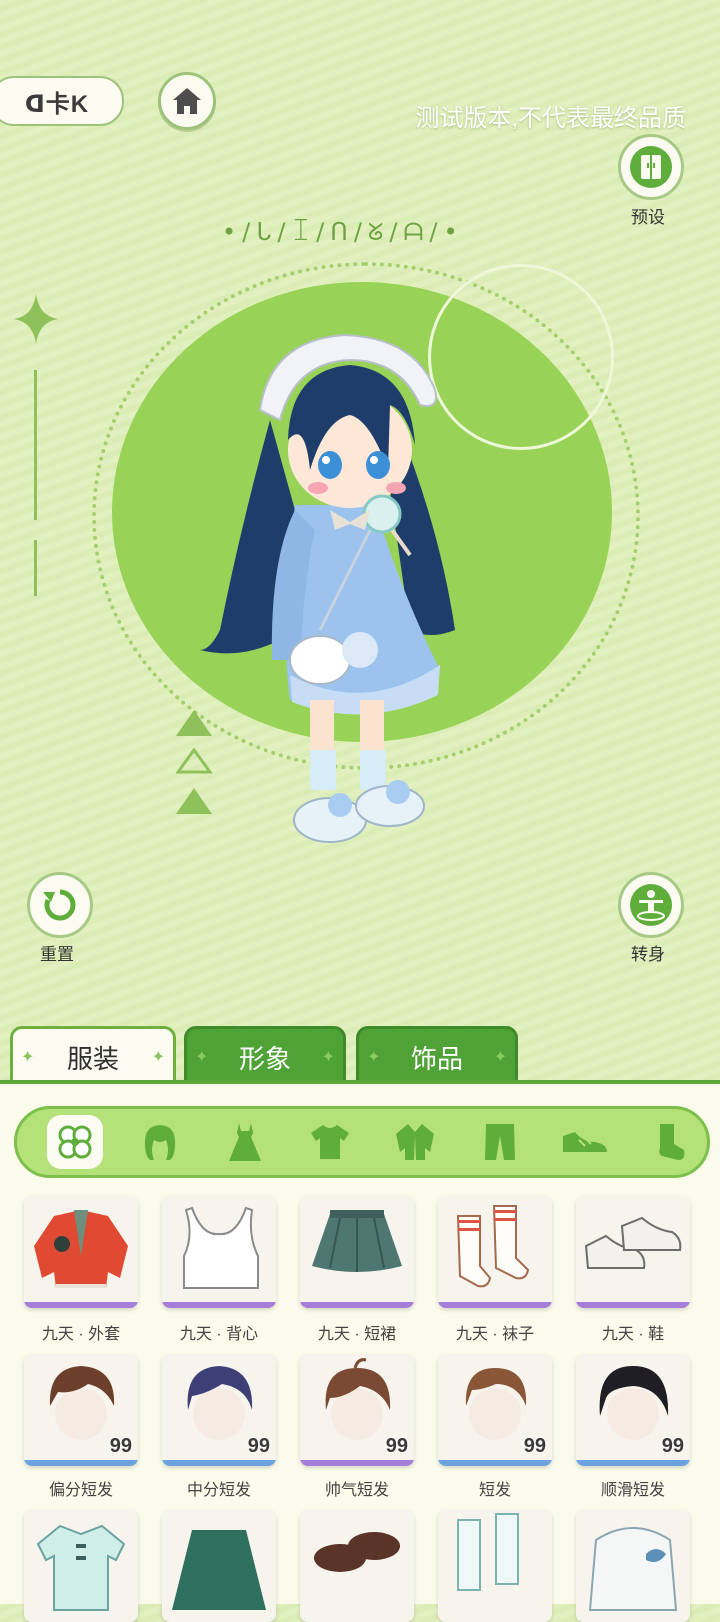 Image resolution: width=720 pixels, height=1622 pixels. Describe the element at coordinates (160, 1142) in the screenshot. I see `hair-icon` at that location.